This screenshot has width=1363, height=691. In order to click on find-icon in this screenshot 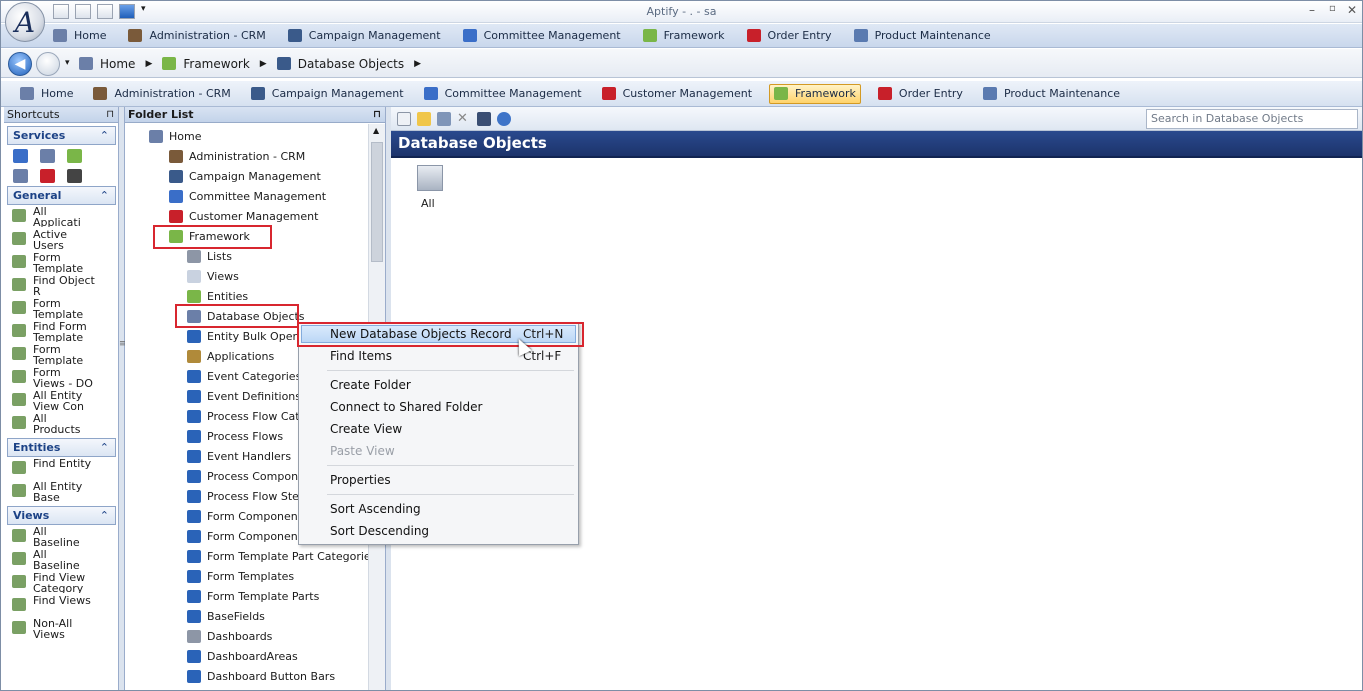, I will do `click(484, 118)`.